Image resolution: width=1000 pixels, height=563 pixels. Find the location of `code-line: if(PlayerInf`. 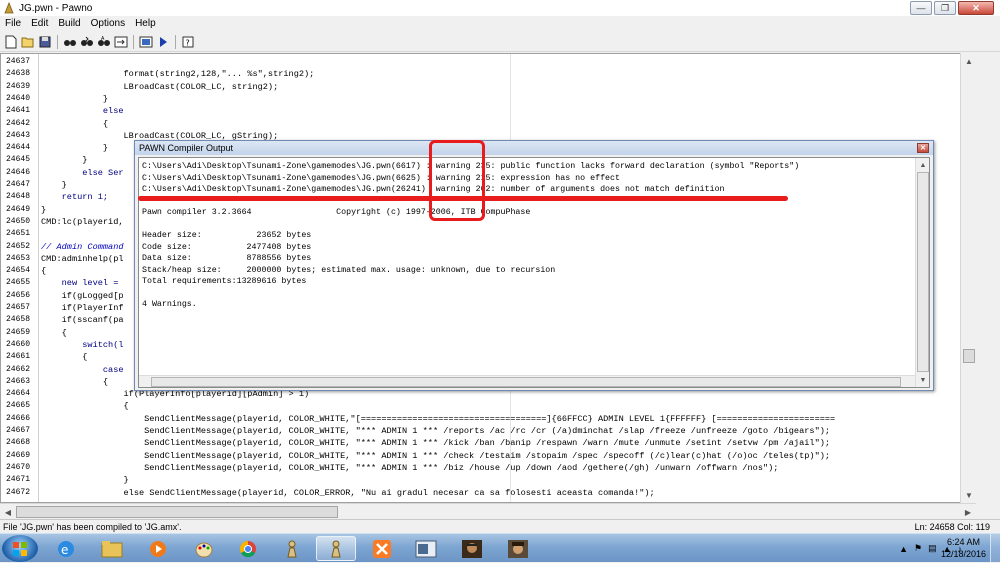

code-line: if(PlayerInf is located at coordinates (82, 308).